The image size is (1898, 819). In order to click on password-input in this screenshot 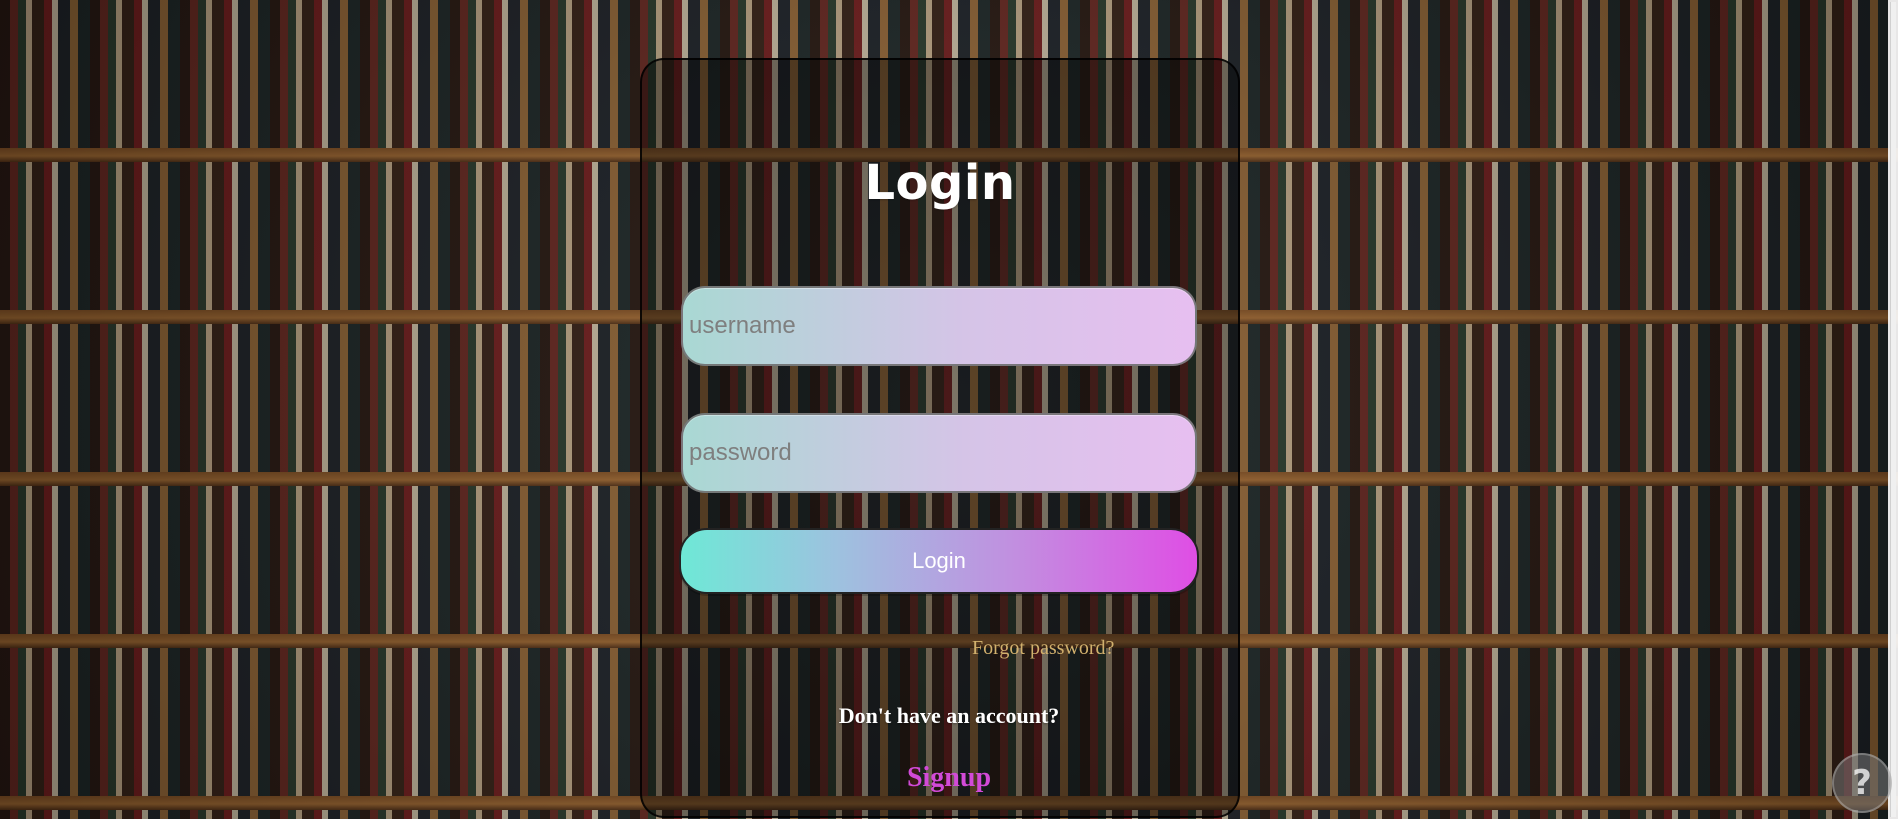, I will do `click(939, 453)`.